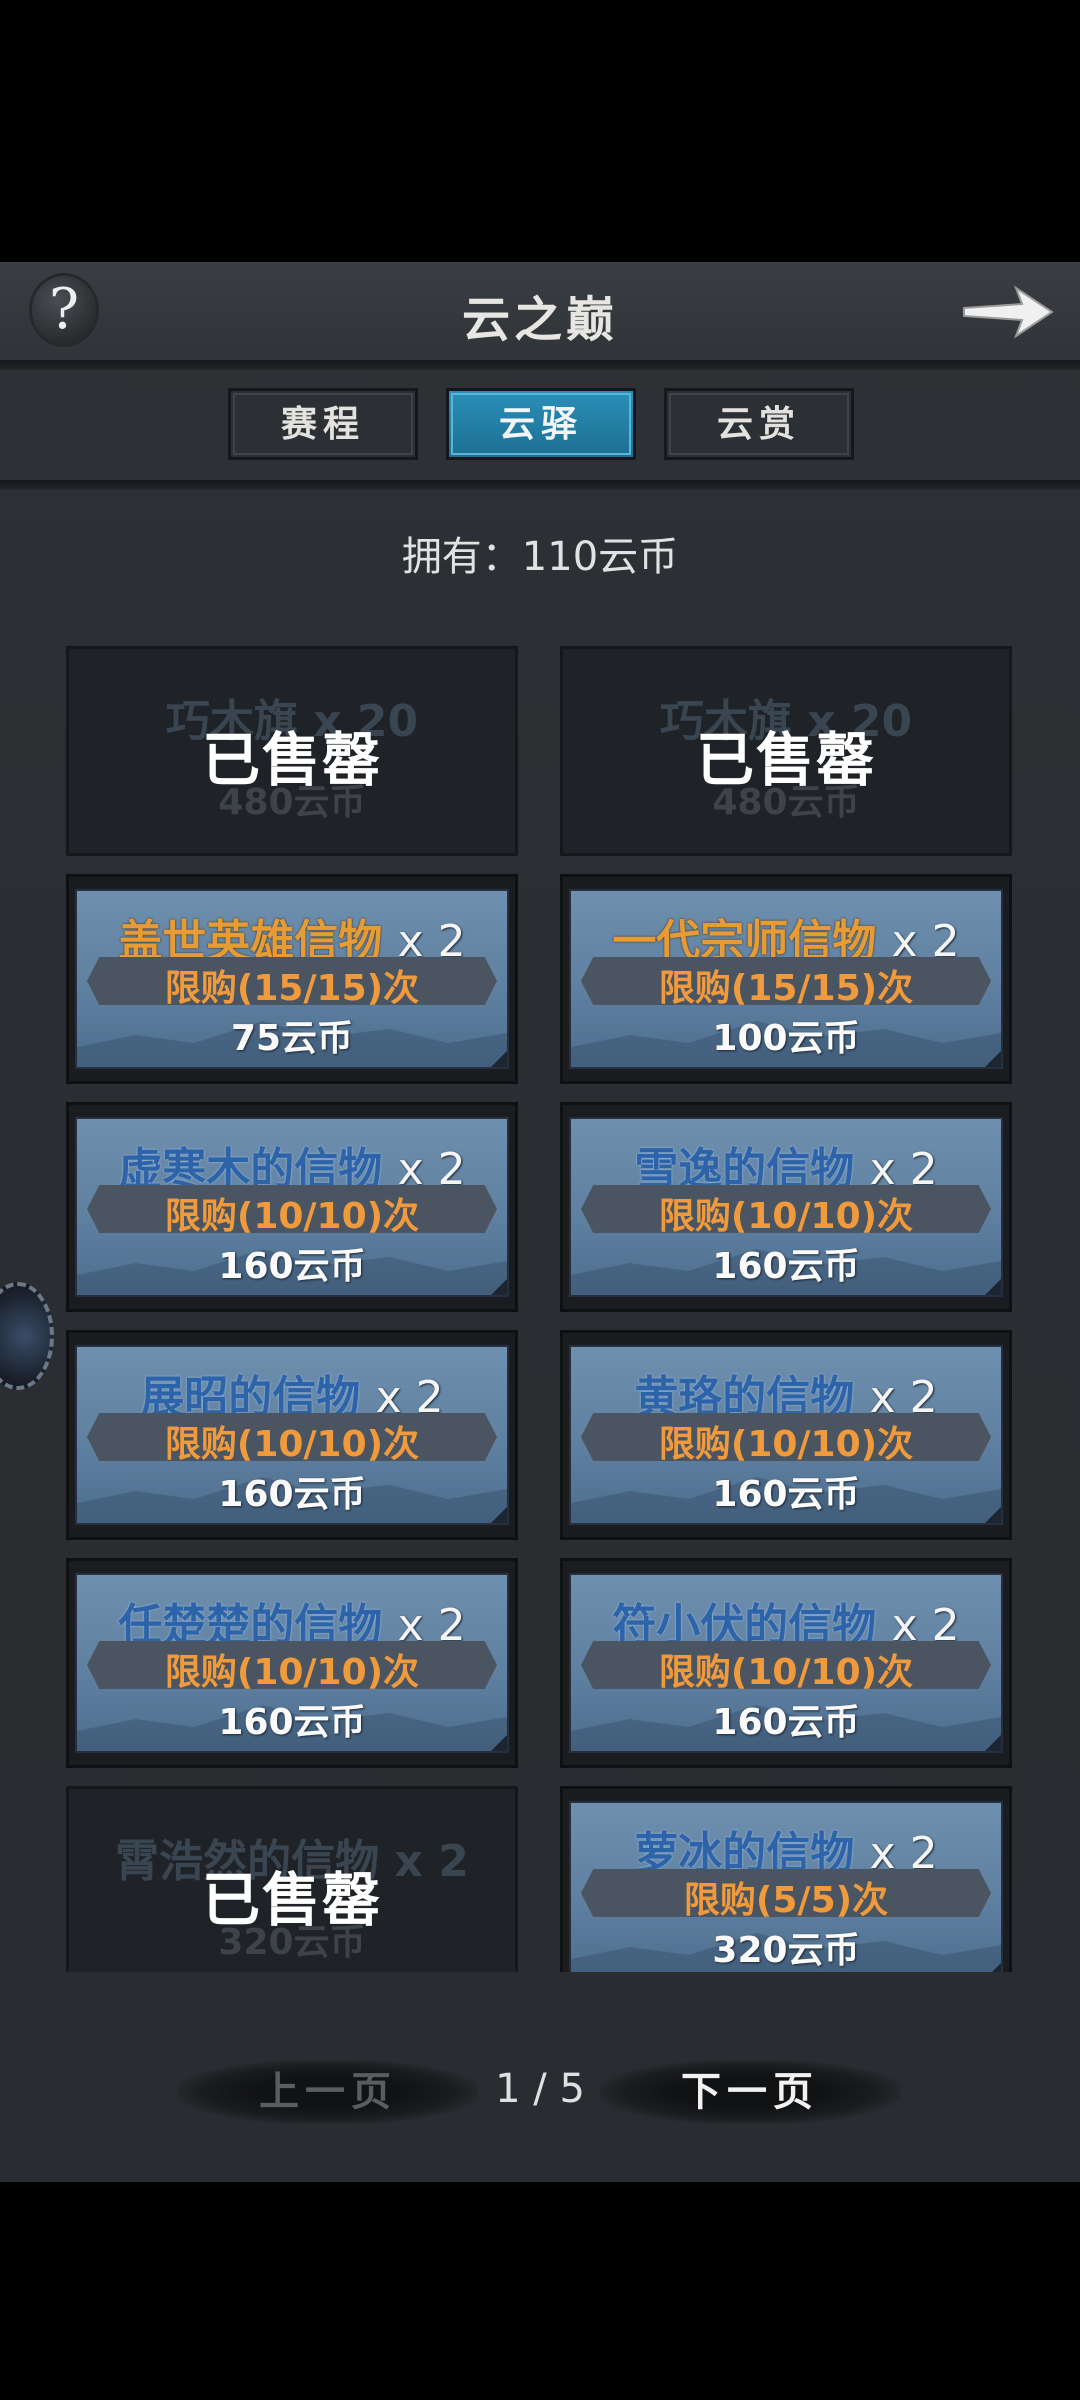  What do you see at coordinates (759, 424) in the screenshot?
I see `tab-rewards: 云赏` at bounding box center [759, 424].